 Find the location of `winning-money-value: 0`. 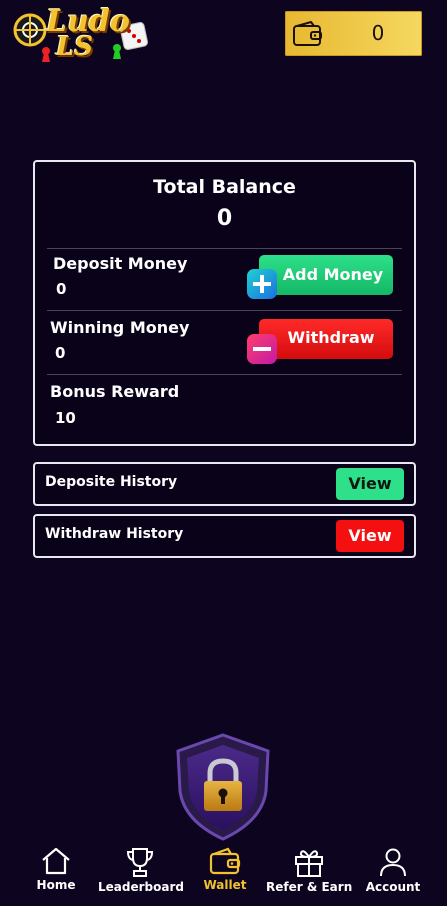

winning-money-value: 0 is located at coordinates (60, 353).